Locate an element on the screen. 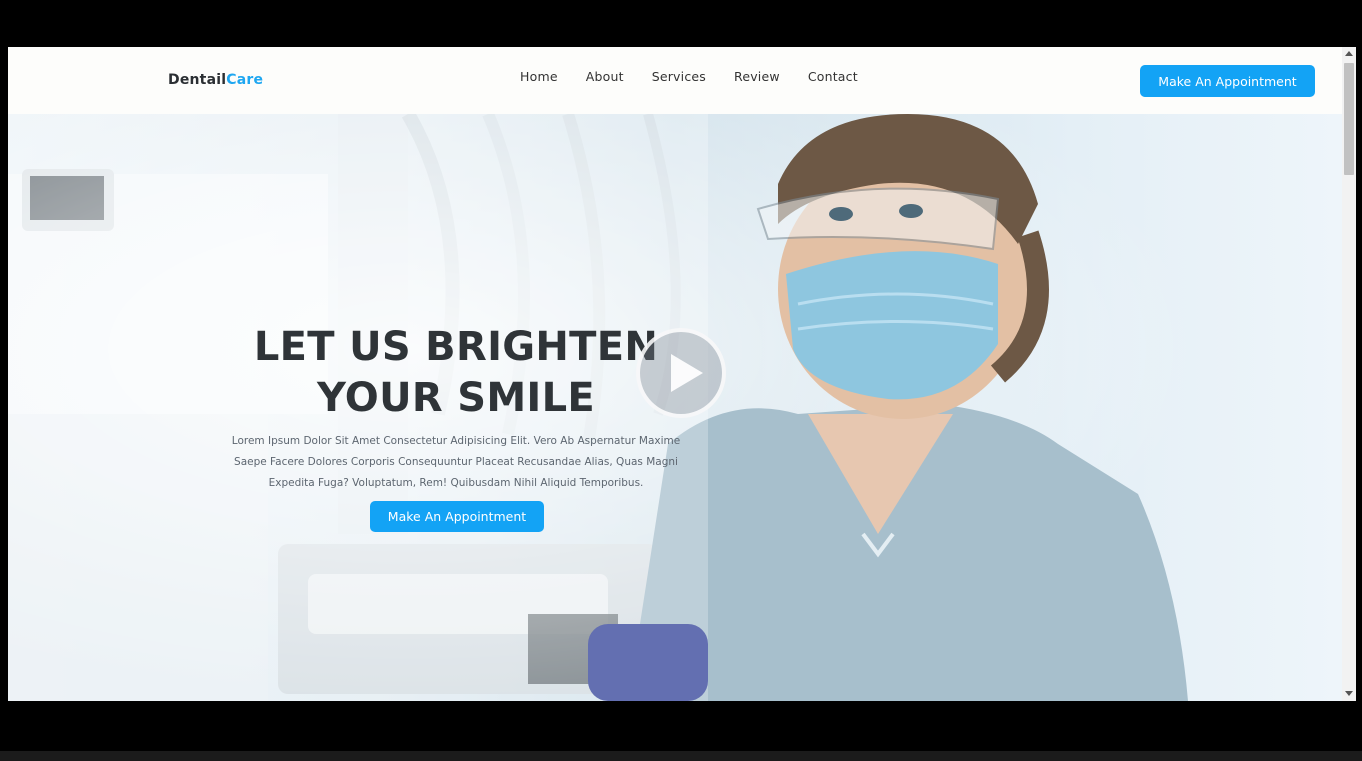  nav-link-about: About is located at coordinates (605, 76).